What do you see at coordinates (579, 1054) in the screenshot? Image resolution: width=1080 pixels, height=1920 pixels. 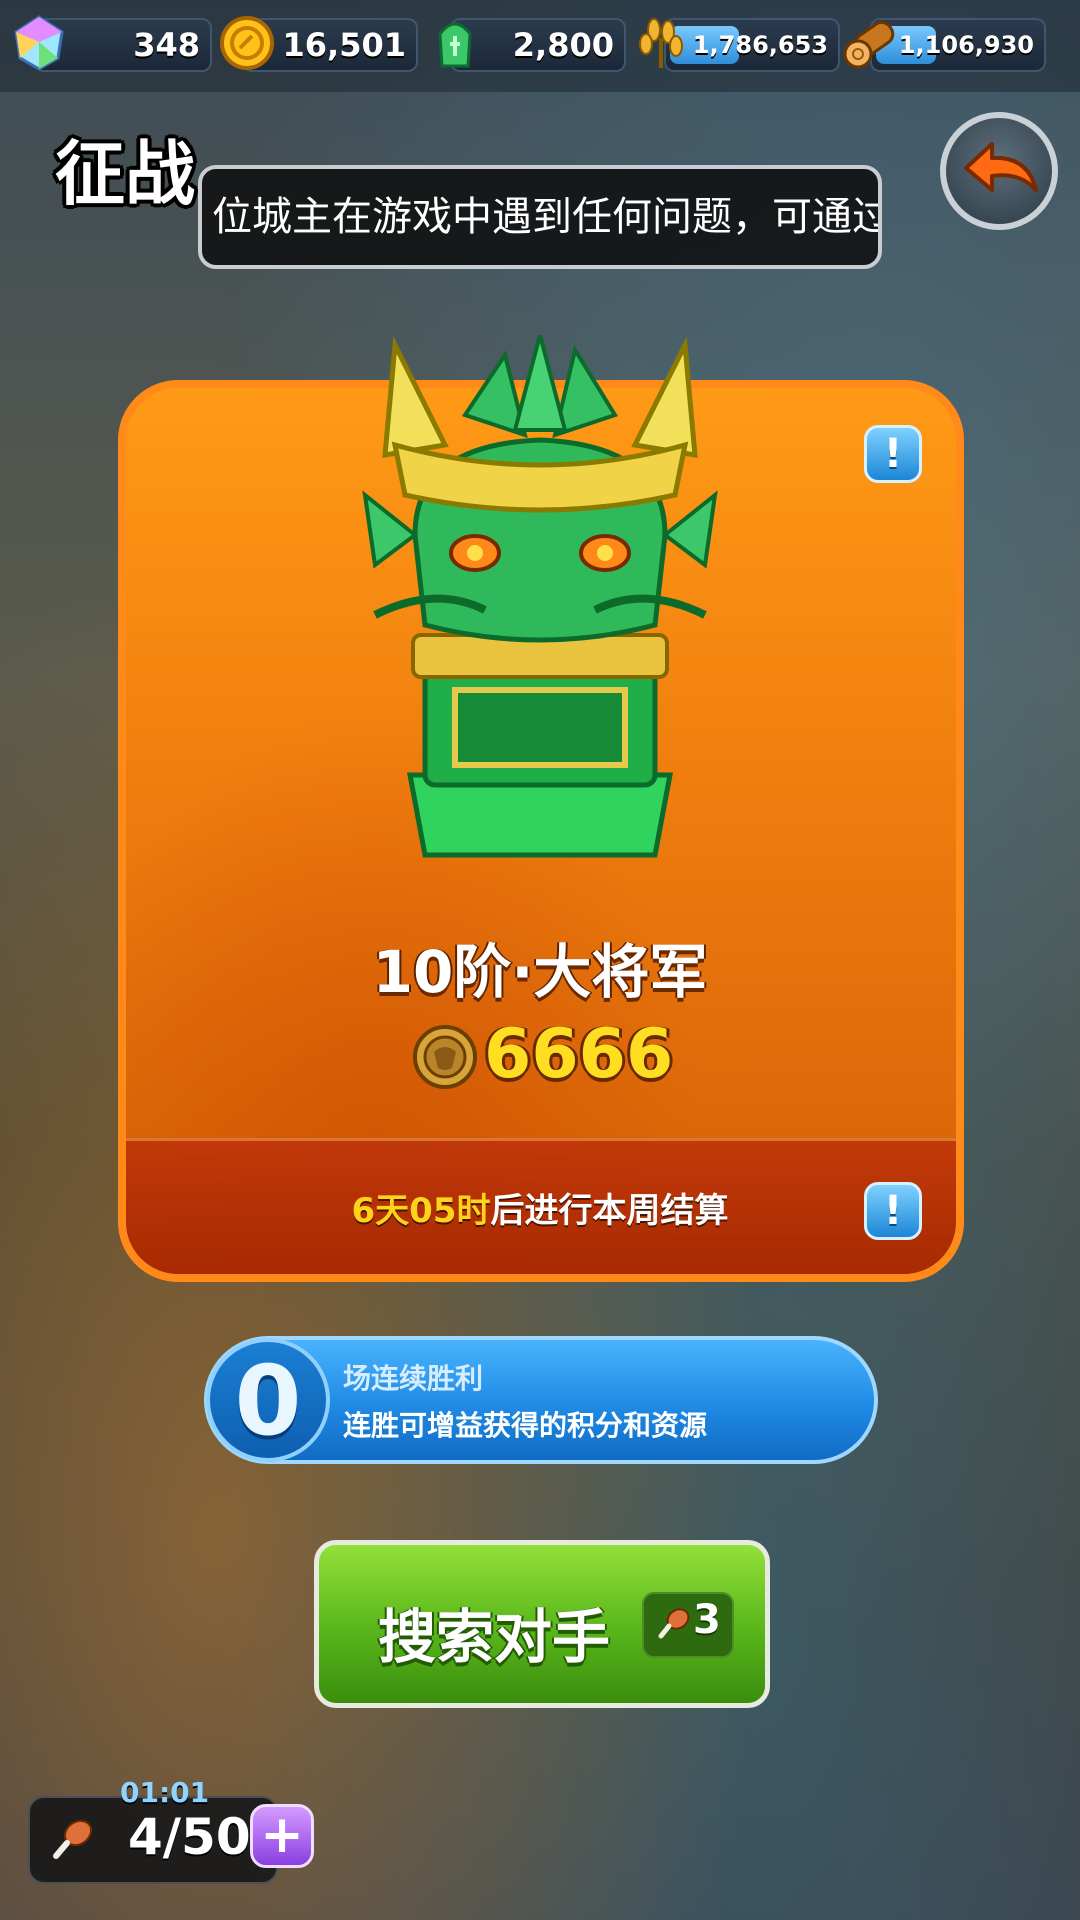 I see `trophy-count: 6666` at bounding box center [579, 1054].